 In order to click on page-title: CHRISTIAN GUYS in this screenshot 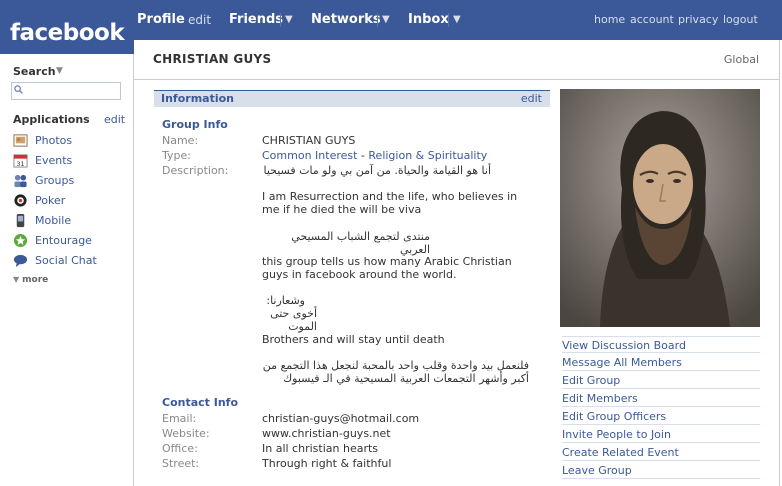, I will do `click(212, 59)`.